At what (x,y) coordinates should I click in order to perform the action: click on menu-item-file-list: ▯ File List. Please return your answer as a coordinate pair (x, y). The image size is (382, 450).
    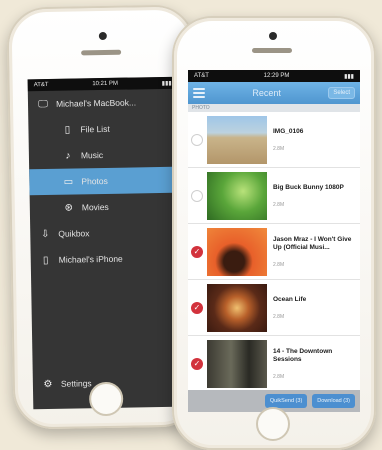
    Looking at the image, I should click on (103, 129).